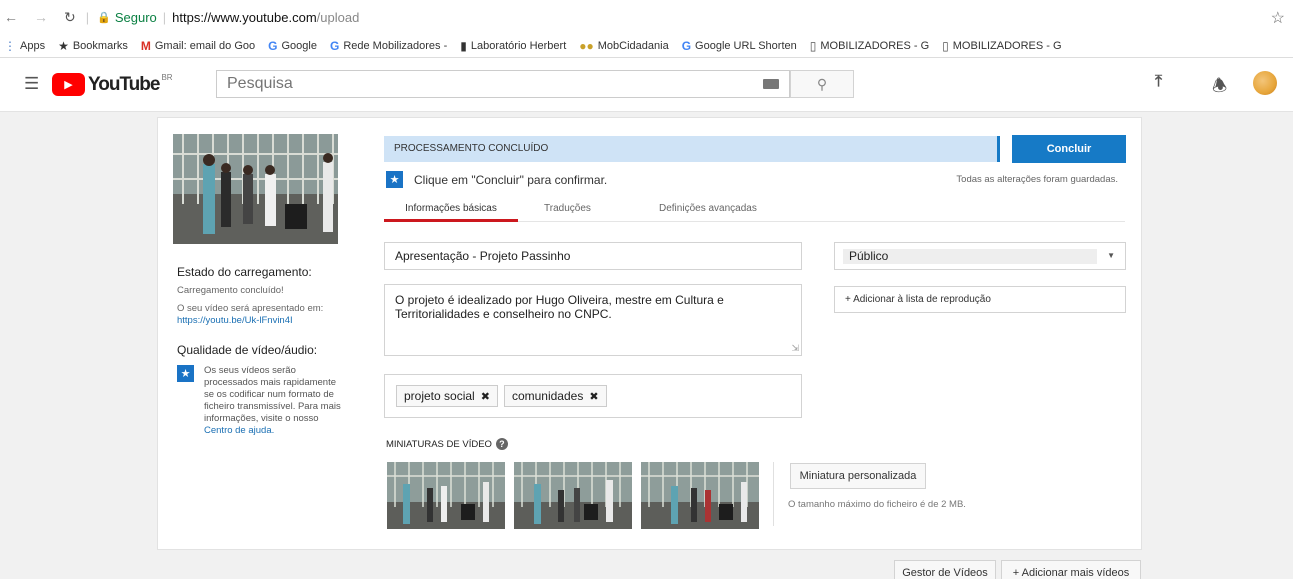 This screenshot has width=1293, height=579. I want to click on url-path: /upload, so click(338, 17).